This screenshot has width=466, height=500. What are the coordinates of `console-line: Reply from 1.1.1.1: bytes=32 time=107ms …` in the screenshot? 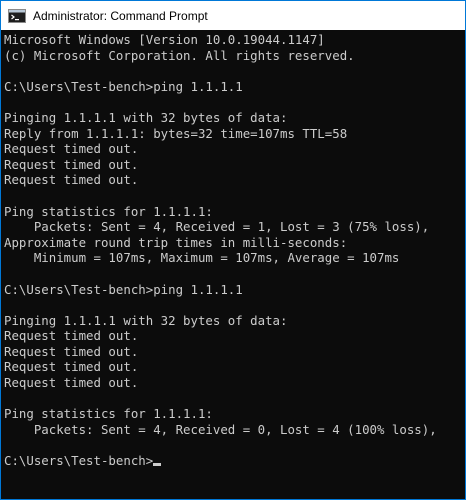 It's located at (176, 133).